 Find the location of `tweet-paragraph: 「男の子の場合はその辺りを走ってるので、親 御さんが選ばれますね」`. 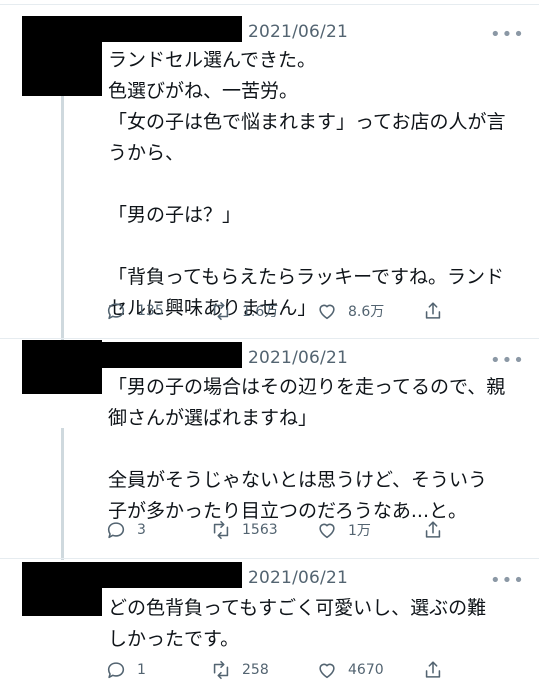

tweet-paragraph: 「男の子の場合はその辺りを走ってるので、親 御さんが選ばれますね」 is located at coordinates (307, 402).